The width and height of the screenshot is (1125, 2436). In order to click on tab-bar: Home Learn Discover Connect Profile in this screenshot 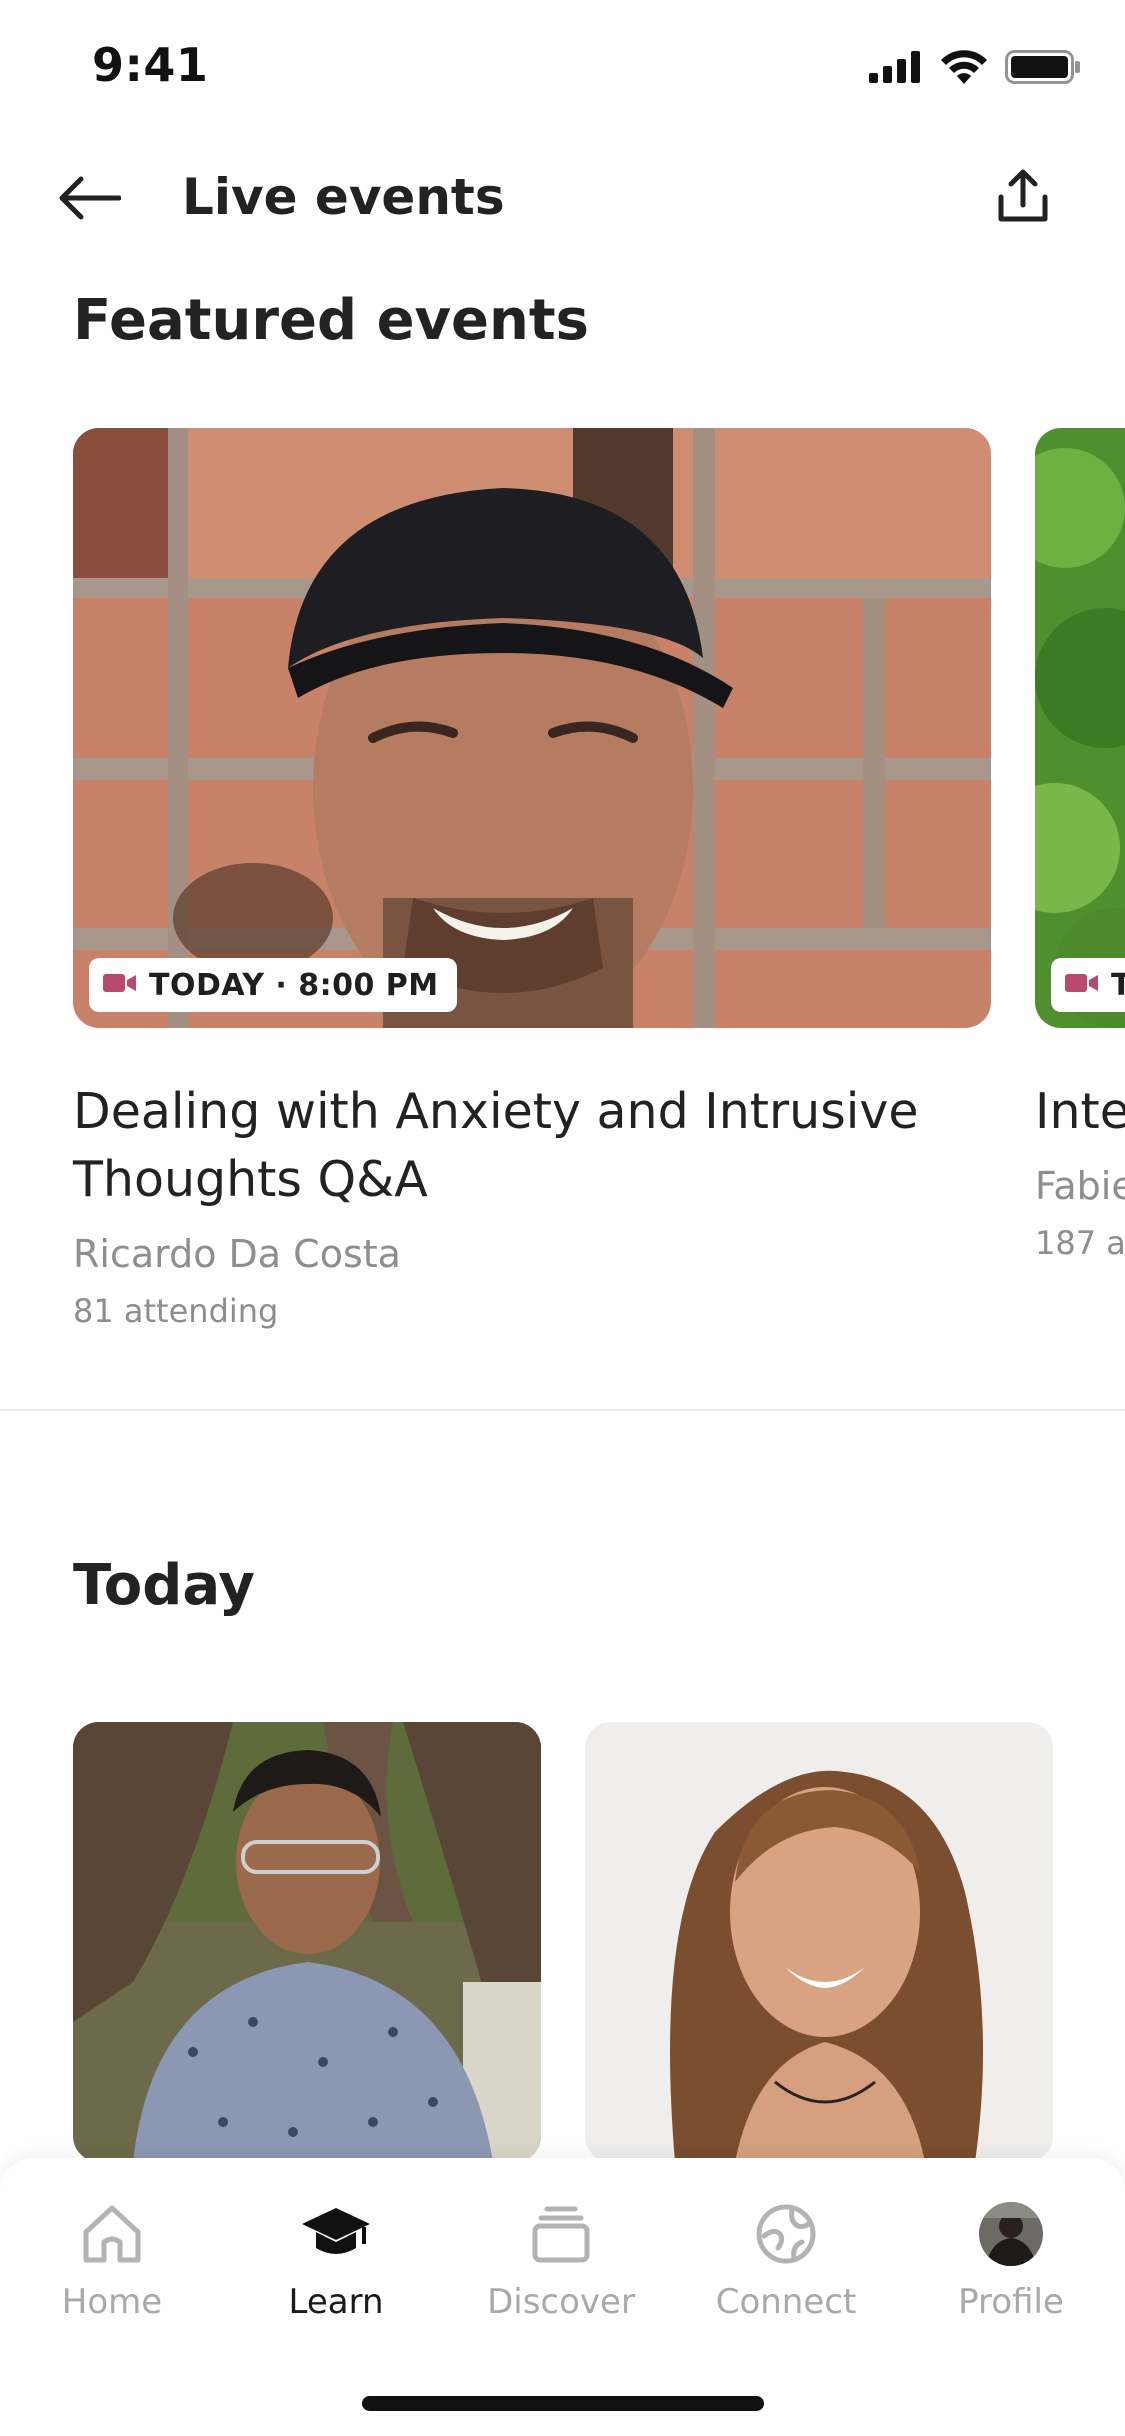, I will do `click(562, 2297)`.